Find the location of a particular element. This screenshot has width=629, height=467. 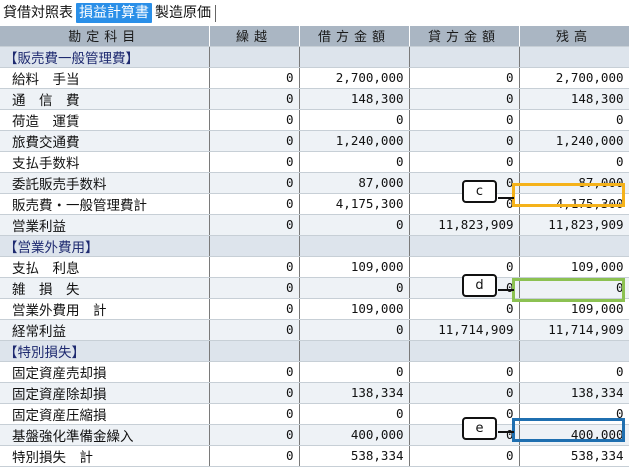

table-row: 支払手数料 0 0 0 0 is located at coordinates (314, 162).